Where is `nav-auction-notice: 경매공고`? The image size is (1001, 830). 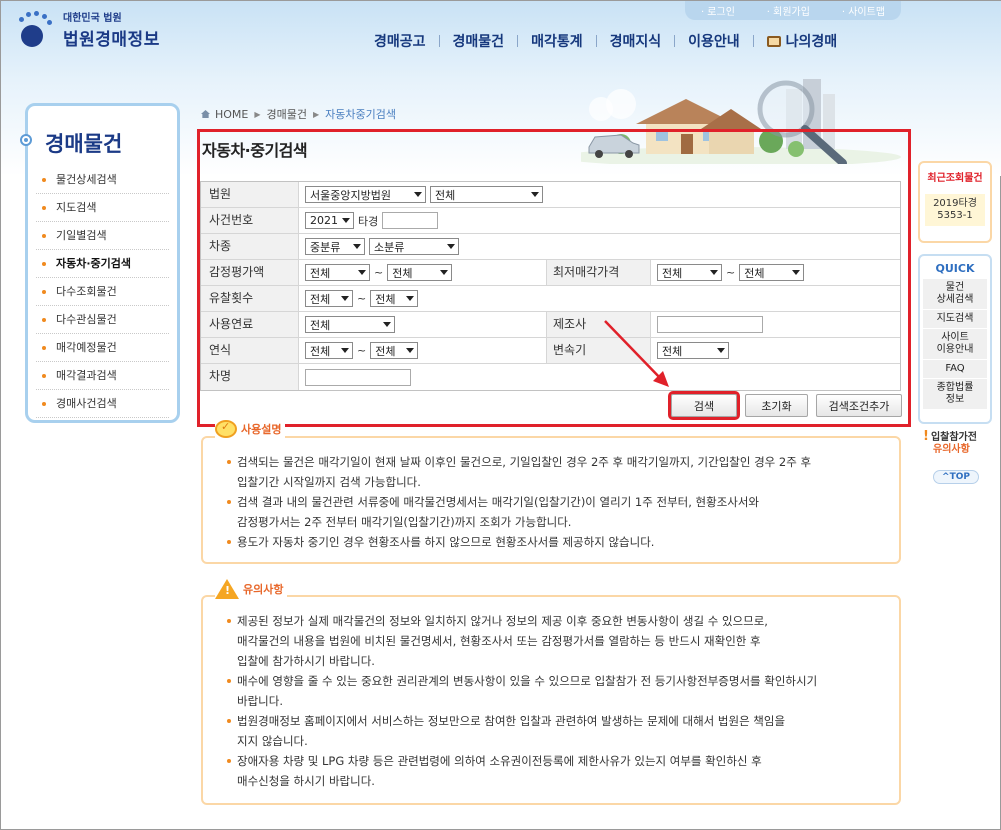 nav-auction-notice: 경매공고 is located at coordinates (400, 41).